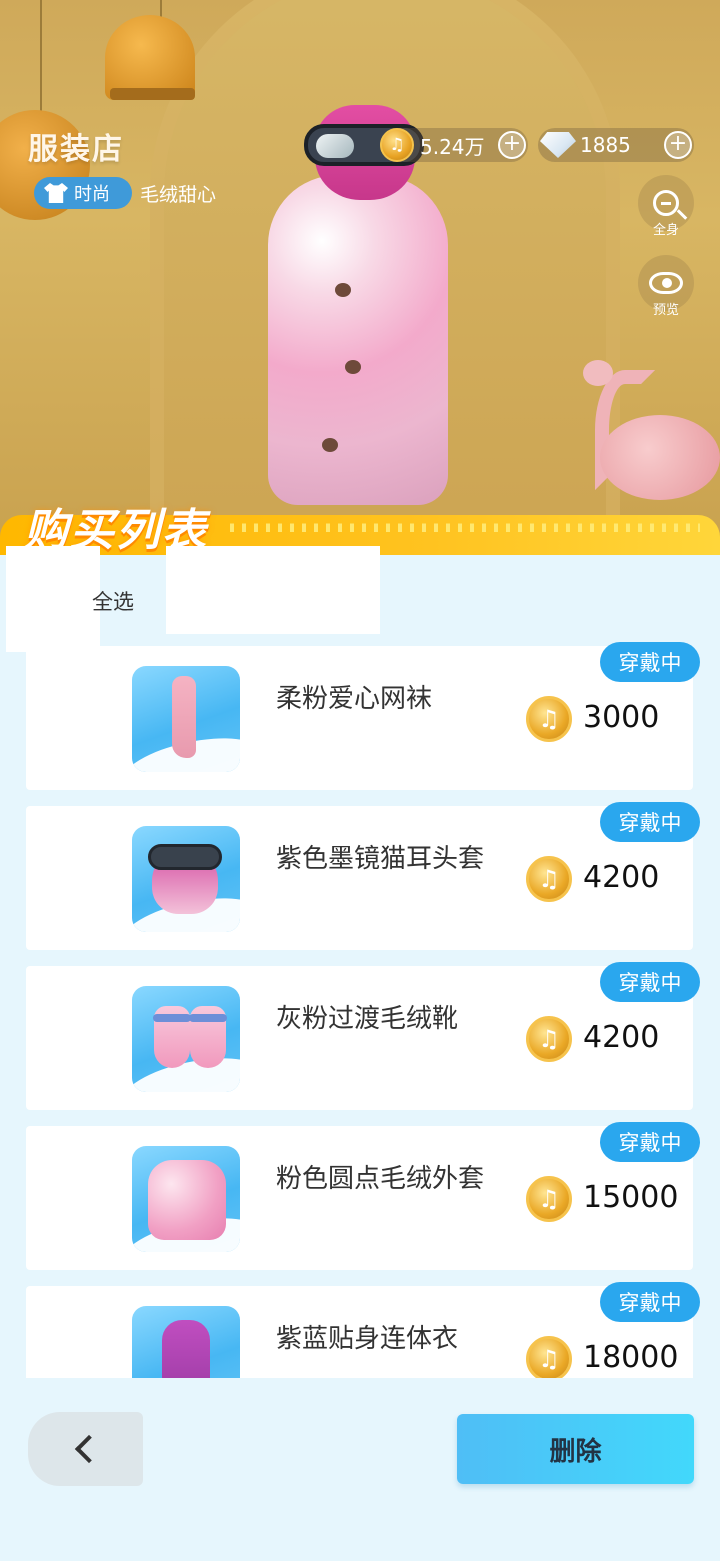 This screenshot has height=1561, width=720. I want to click on preview-label: 预览, so click(665, 310).